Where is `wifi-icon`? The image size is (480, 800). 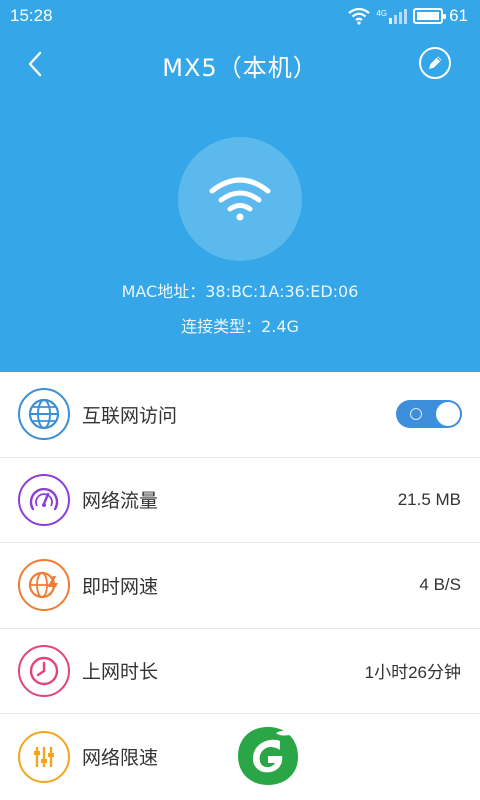 wifi-icon is located at coordinates (240, 199).